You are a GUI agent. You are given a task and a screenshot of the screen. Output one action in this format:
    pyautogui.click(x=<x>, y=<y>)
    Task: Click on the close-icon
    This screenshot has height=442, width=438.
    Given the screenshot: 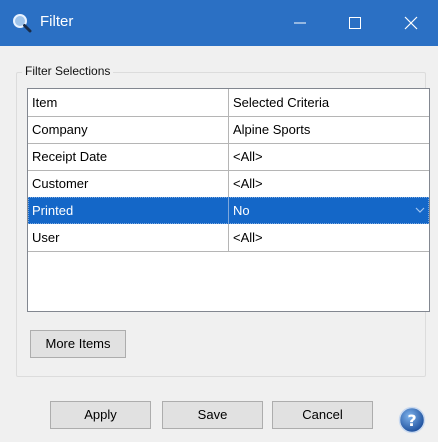 What is the action you would take?
    pyautogui.click(x=411, y=23)
    